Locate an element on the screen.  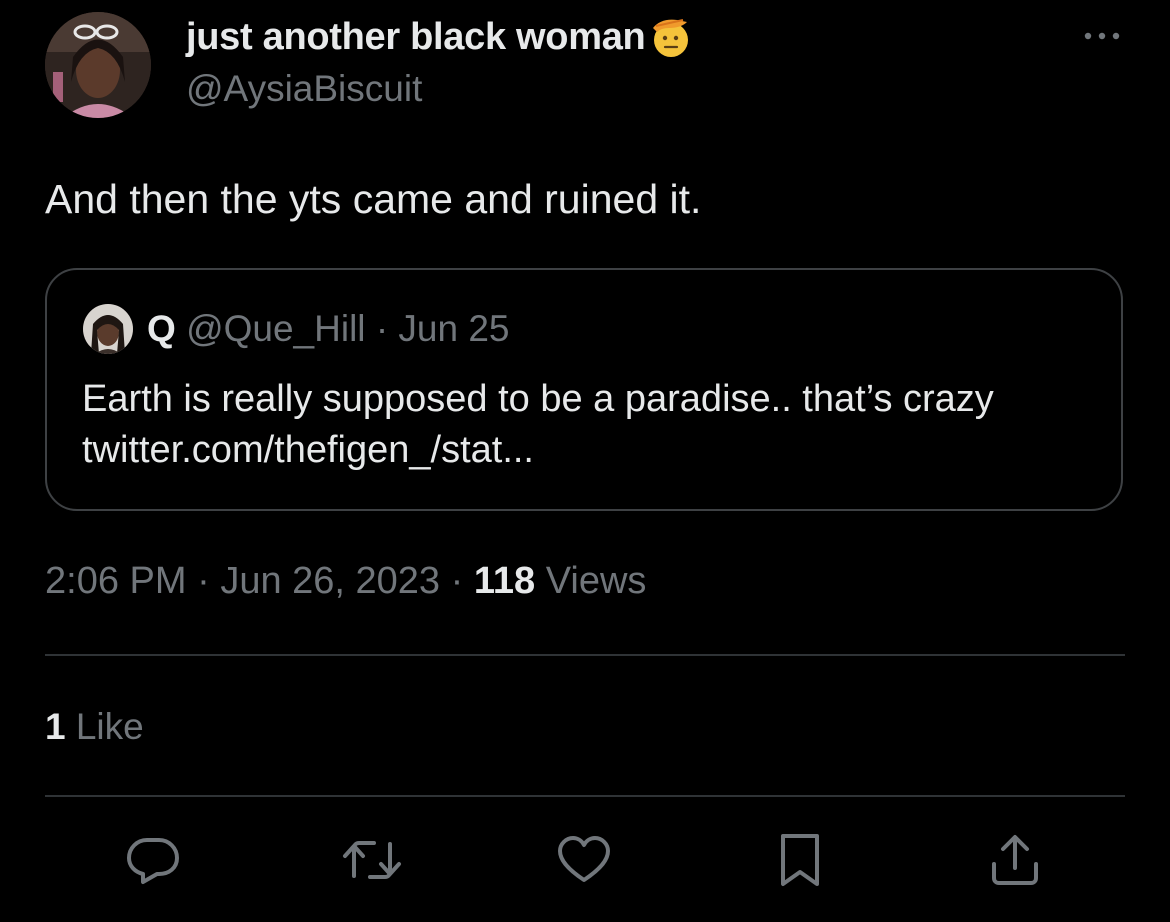
author-display-name: just another black woman is located at coordinates (439, 37).